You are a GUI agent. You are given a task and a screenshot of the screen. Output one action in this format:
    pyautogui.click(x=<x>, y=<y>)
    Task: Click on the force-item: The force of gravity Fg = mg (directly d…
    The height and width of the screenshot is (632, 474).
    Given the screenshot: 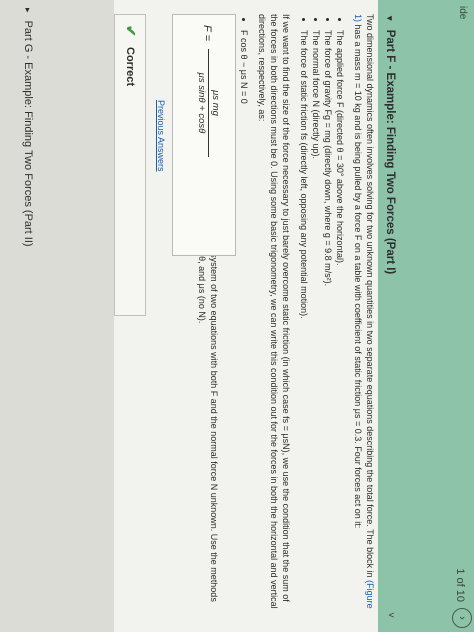 What is the action you would take?
    pyautogui.click(x=328, y=322)
    